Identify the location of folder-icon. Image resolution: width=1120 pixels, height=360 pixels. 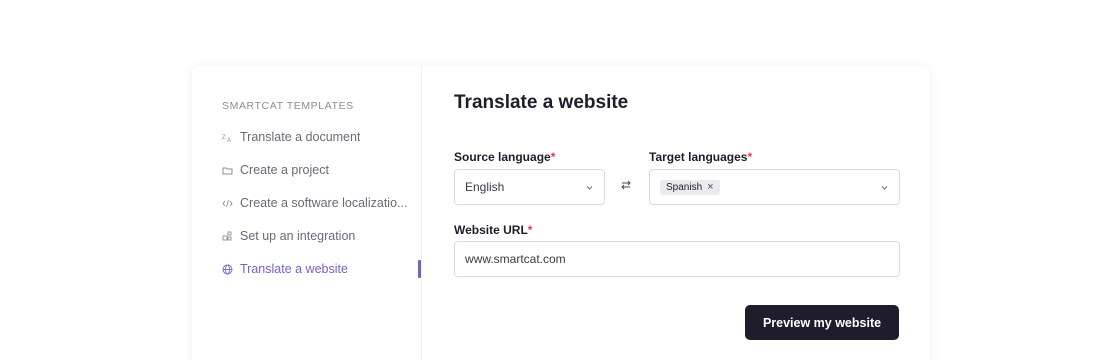
(227, 170).